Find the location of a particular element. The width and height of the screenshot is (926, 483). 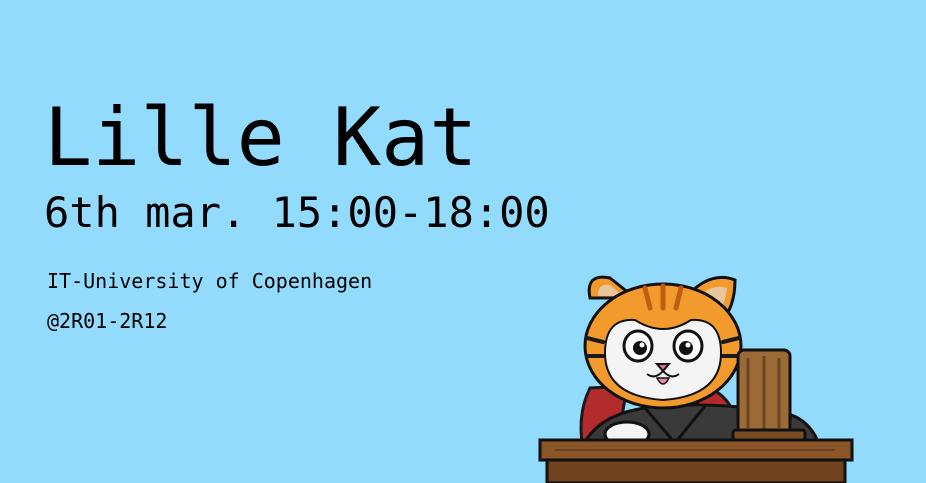

judge-cat-mascot-icon is located at coordinates (696, 379).